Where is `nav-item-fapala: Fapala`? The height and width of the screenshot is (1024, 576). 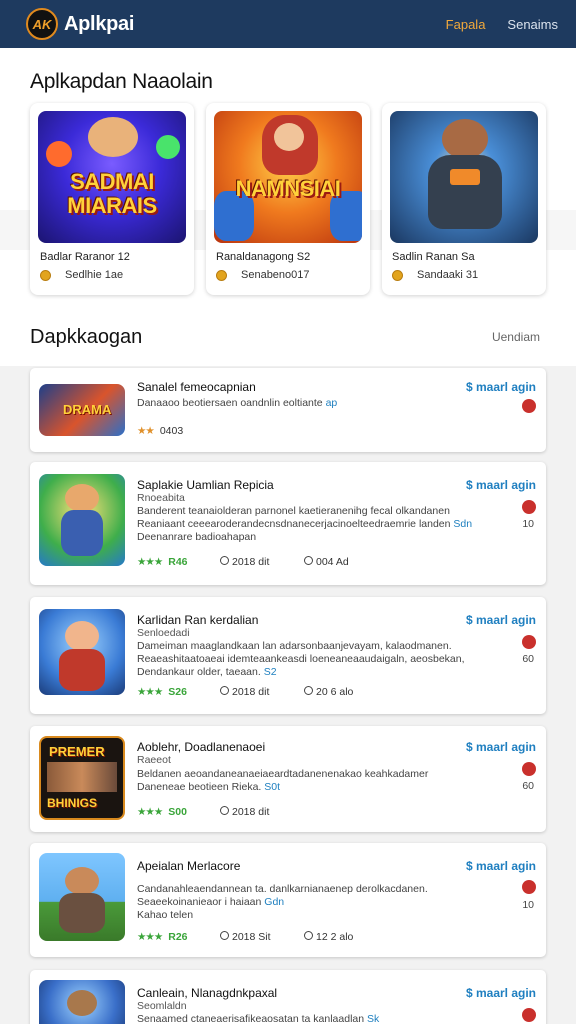 nav-item-fapala: Fapala is located at coordinates (466, 24).